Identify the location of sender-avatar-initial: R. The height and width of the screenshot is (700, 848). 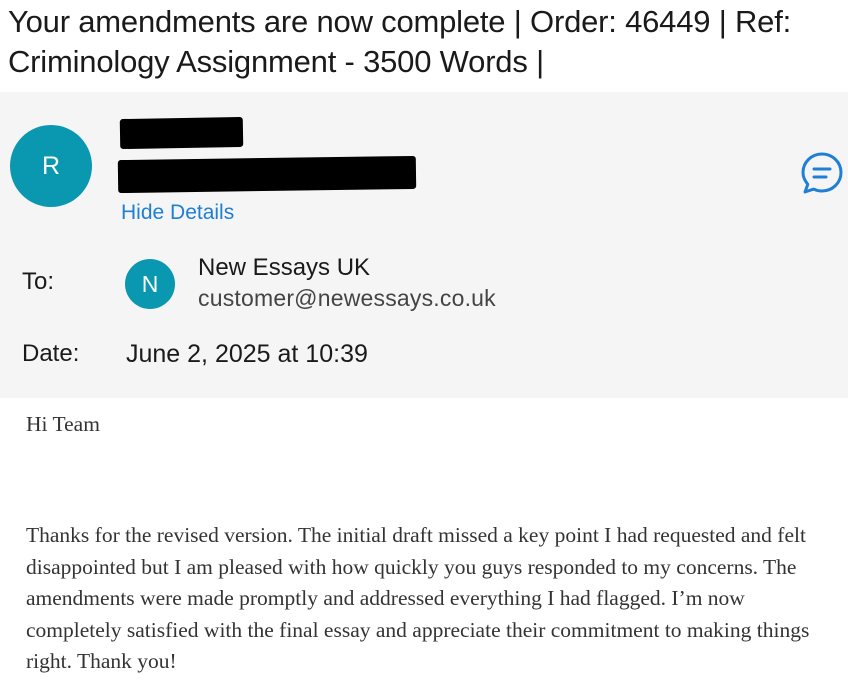
(51, 165).